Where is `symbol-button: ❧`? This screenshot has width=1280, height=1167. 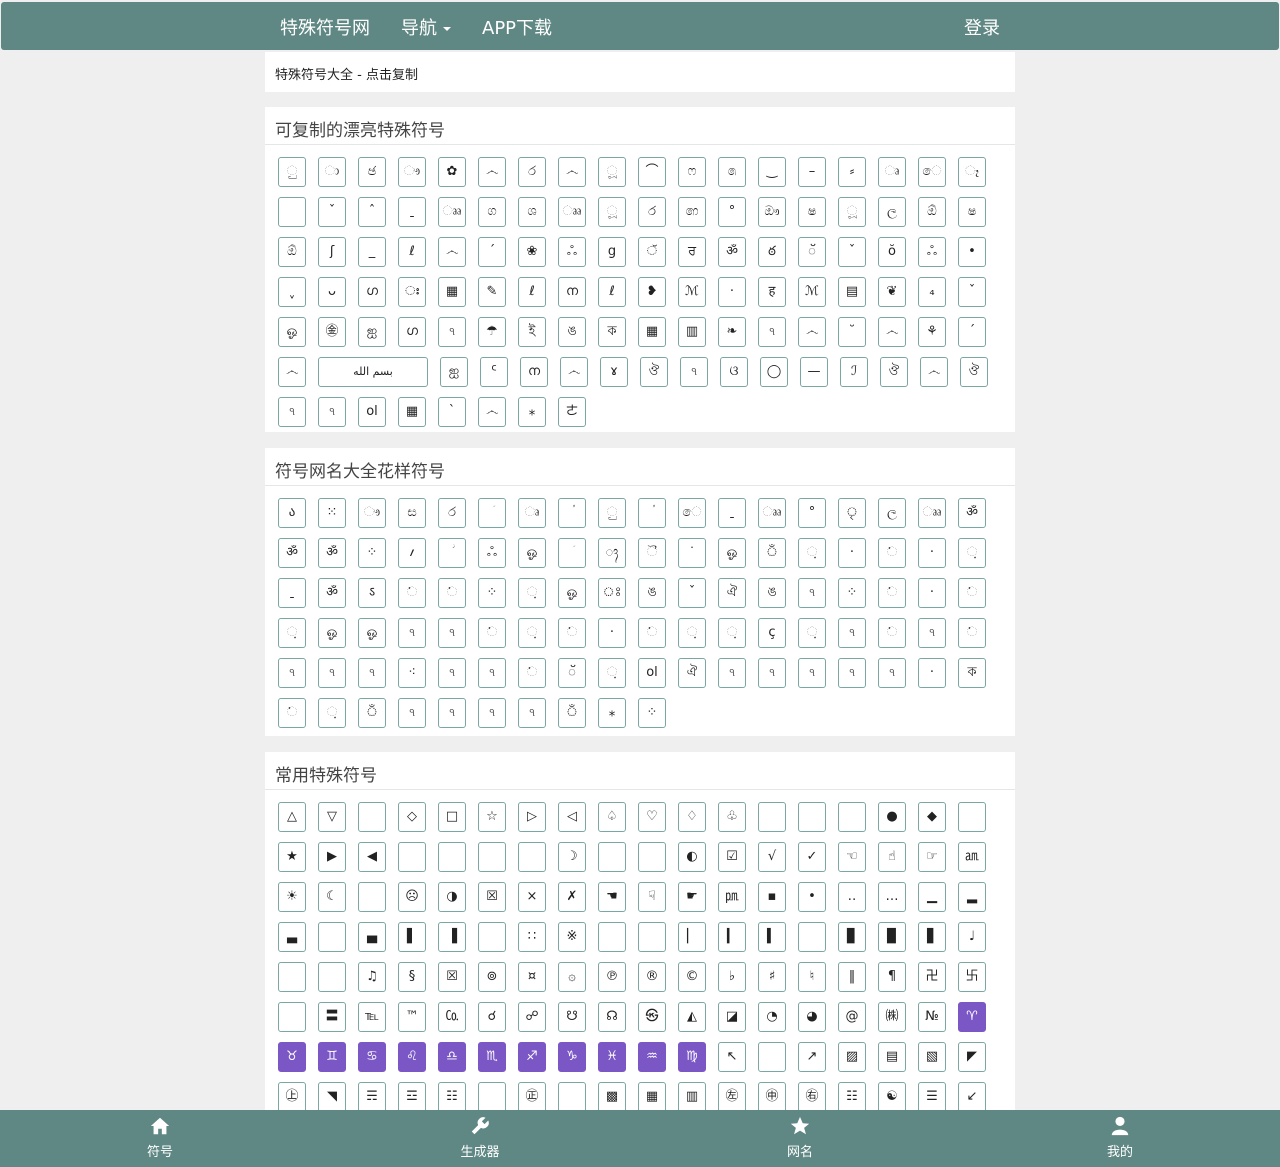
symbol-button: ❧ is located at coordinates (732, 332).